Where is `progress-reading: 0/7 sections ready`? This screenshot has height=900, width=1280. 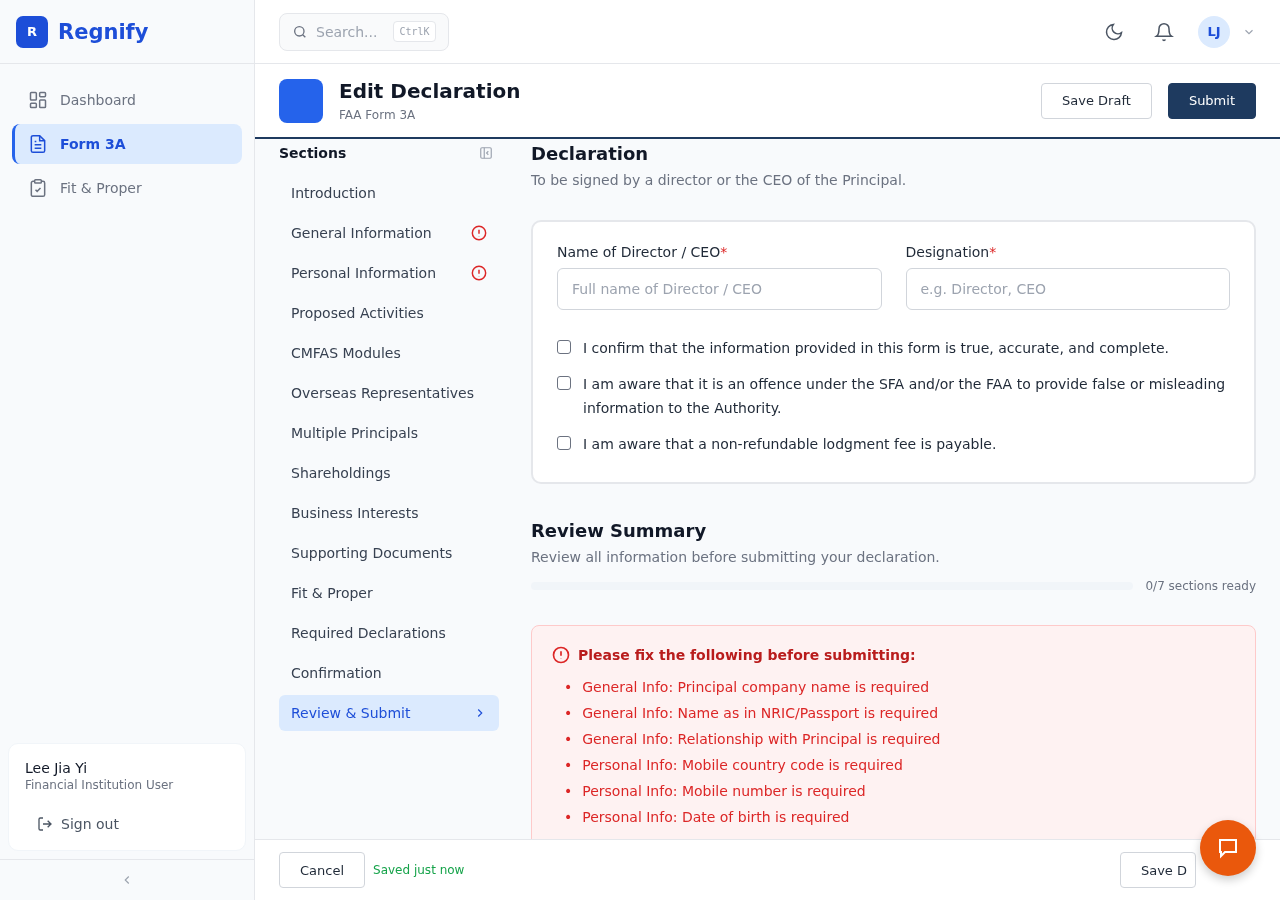
progress-reading: 0/7 sections ready is located at coordinates (1200, 586).